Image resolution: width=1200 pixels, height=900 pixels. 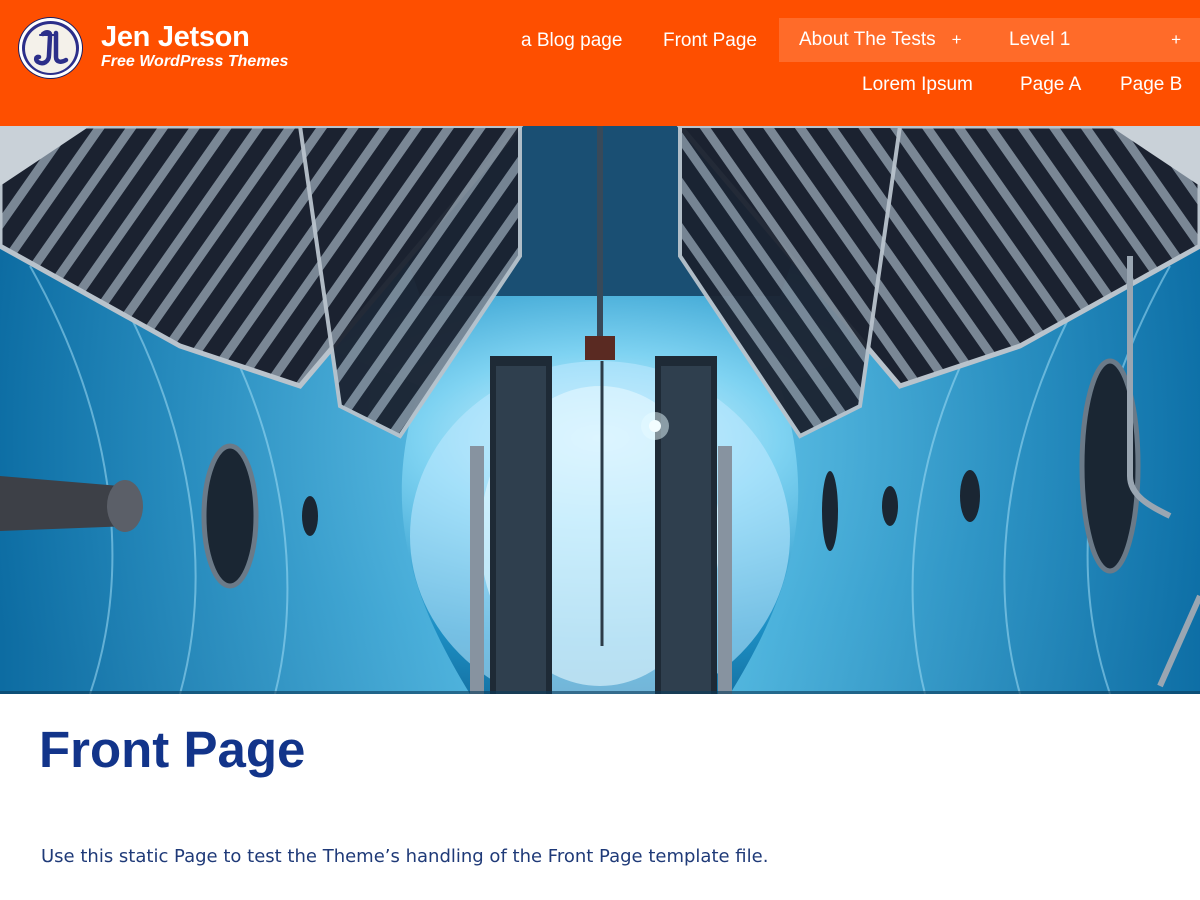 I want to click on jl-monogram-logo-icon, so click(x=50, y=48).